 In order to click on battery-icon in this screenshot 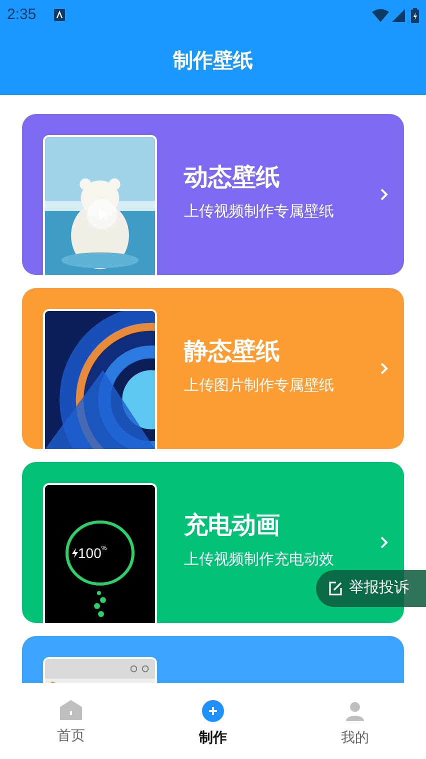, I will do `click(415, 15)`.